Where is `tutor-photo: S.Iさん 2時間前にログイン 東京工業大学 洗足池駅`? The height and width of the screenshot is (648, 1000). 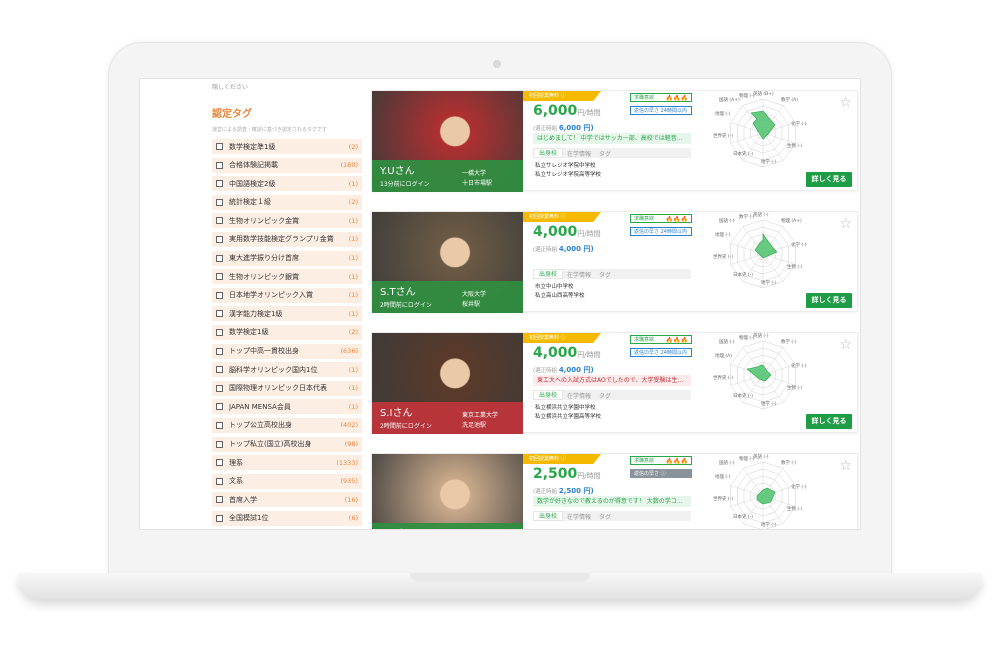
tutor-photo: S.Iさん 2時間前にログイン 東京工業大学 洗足池駅 is located at coordinates (447, 383).